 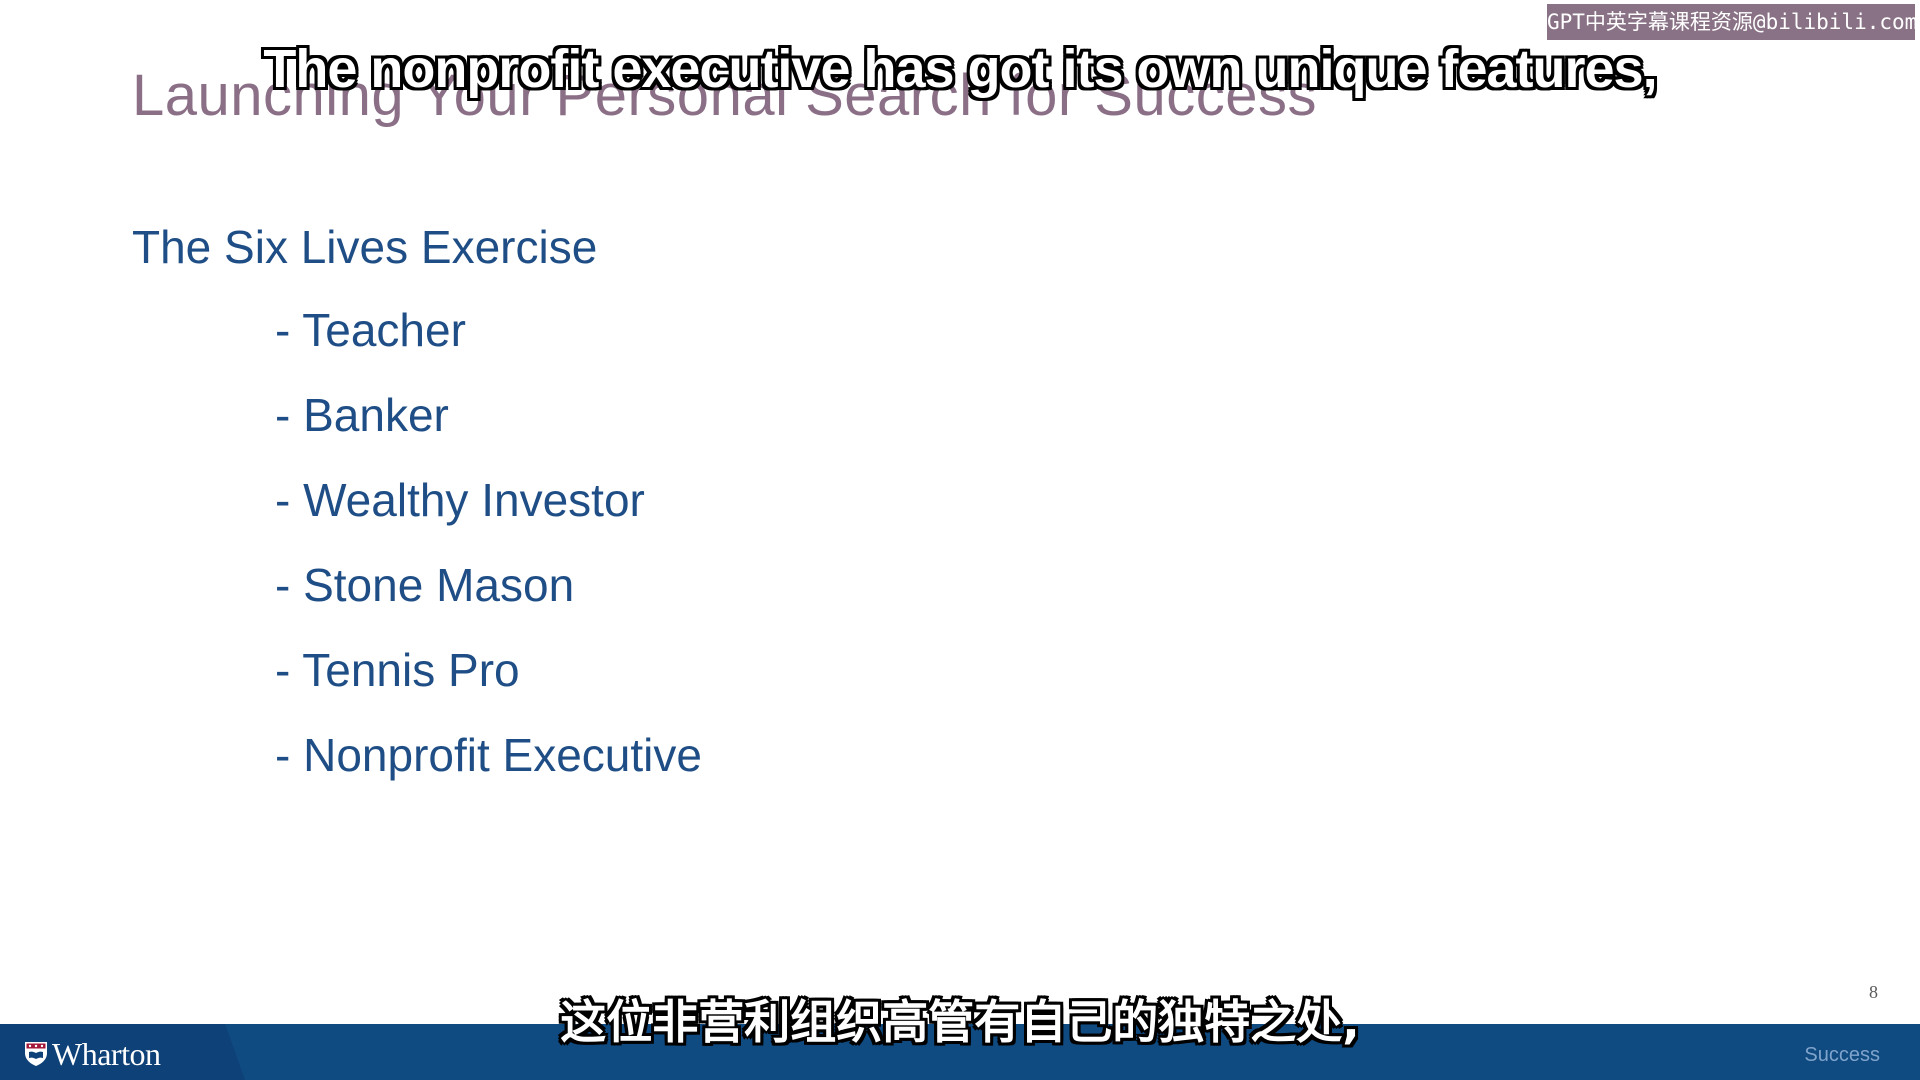 I want to click on list-item: - Banker, so click(x=362, y=415).